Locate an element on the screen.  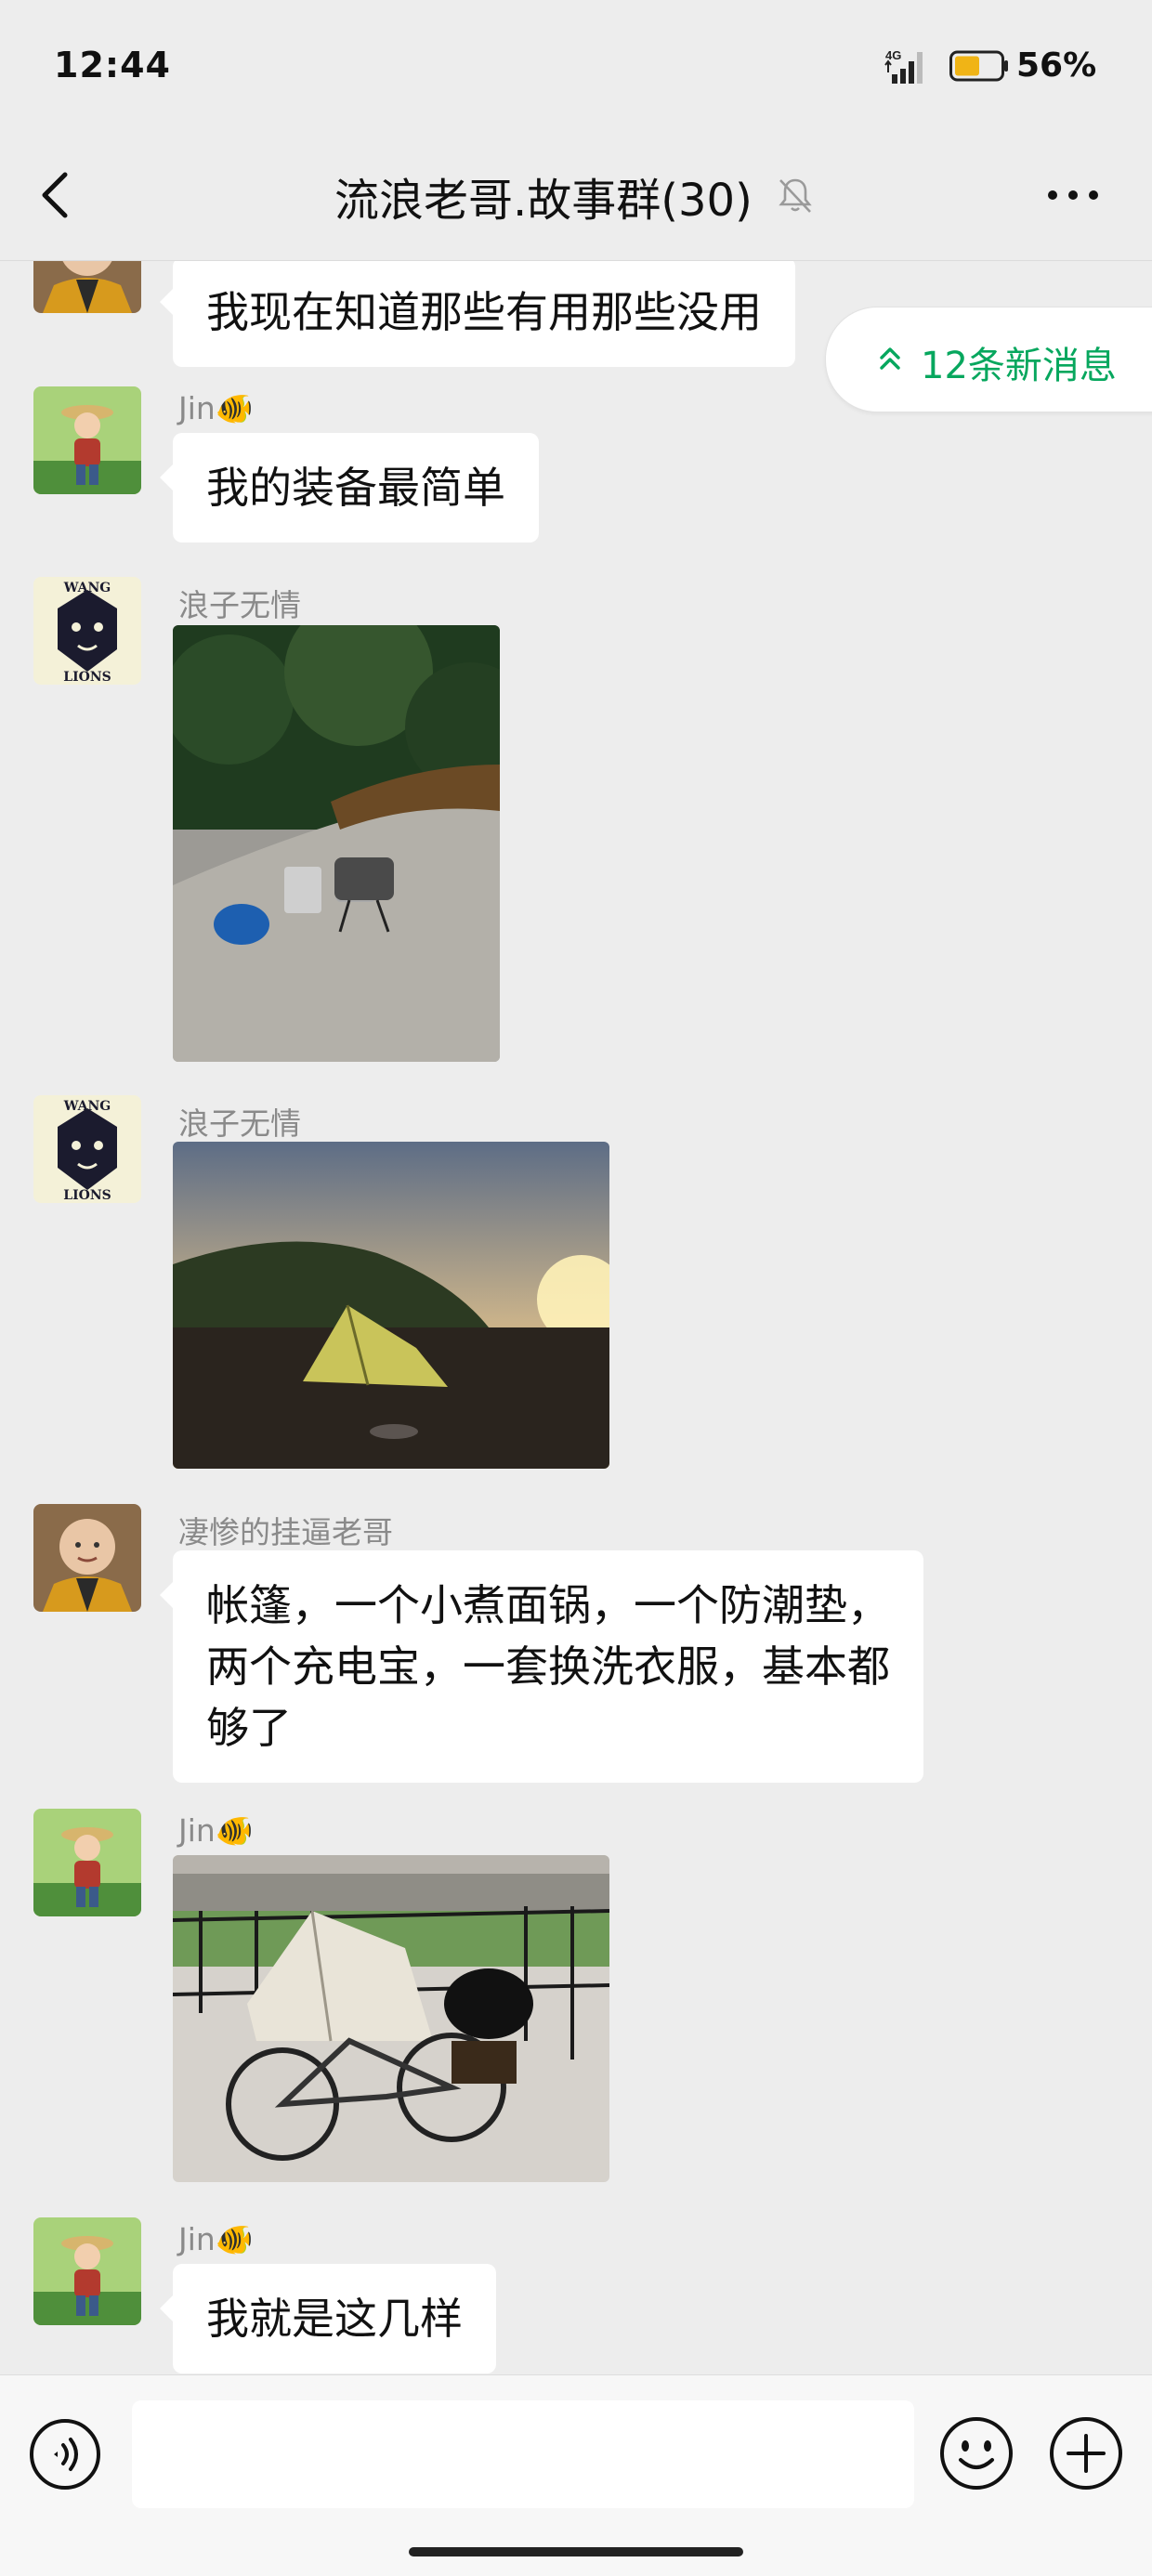
message-text: 我的装备最简单 is located at coordinates (355, 488).